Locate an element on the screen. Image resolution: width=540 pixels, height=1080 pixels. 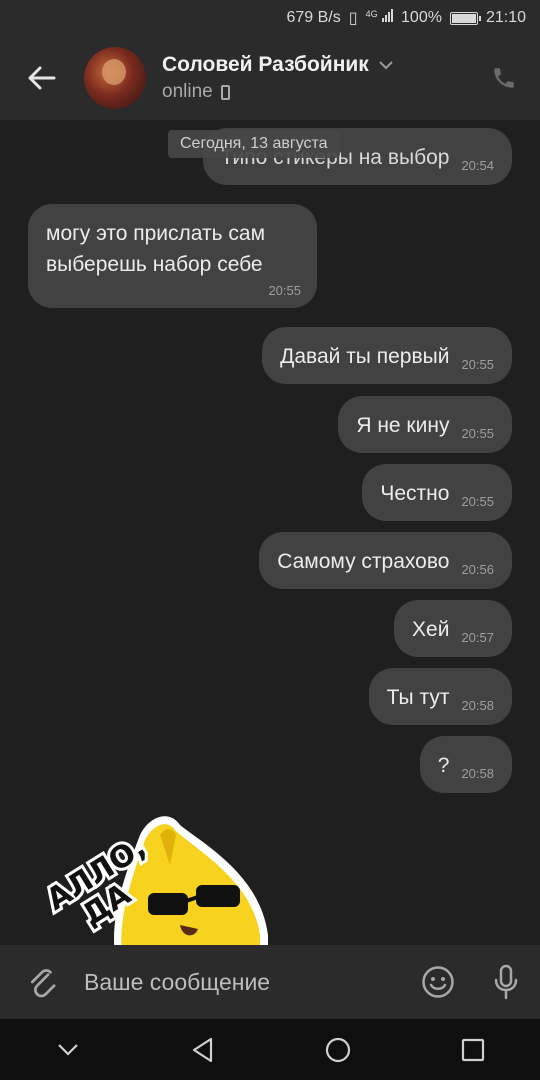
message-bubble: Хей 20:57 is located at coordinates (453, 628).